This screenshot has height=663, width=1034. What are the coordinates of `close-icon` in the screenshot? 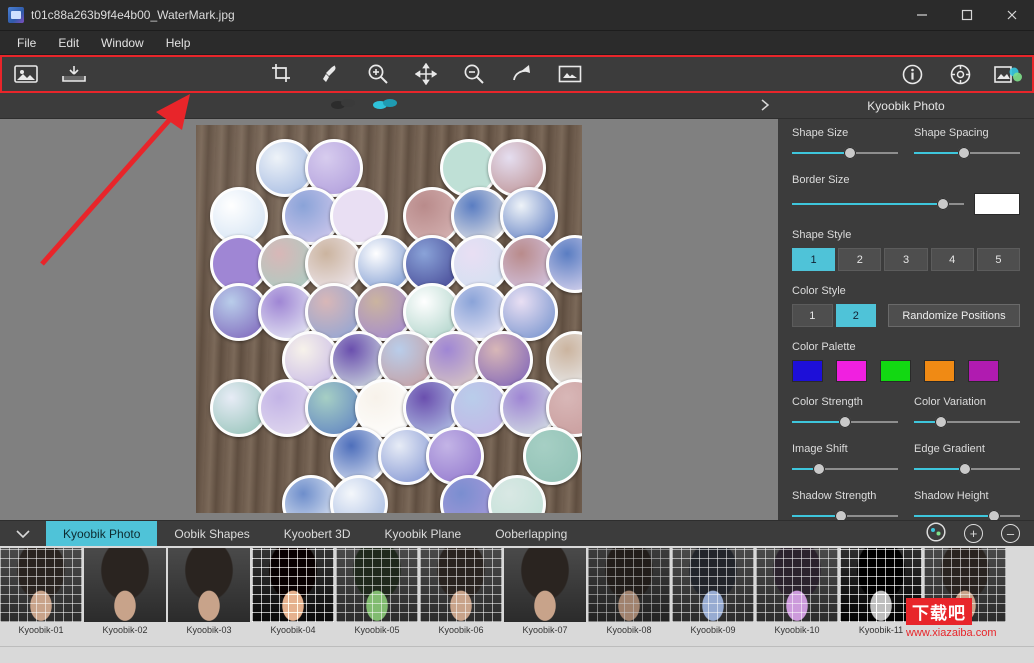 It's located at (1011, 15).